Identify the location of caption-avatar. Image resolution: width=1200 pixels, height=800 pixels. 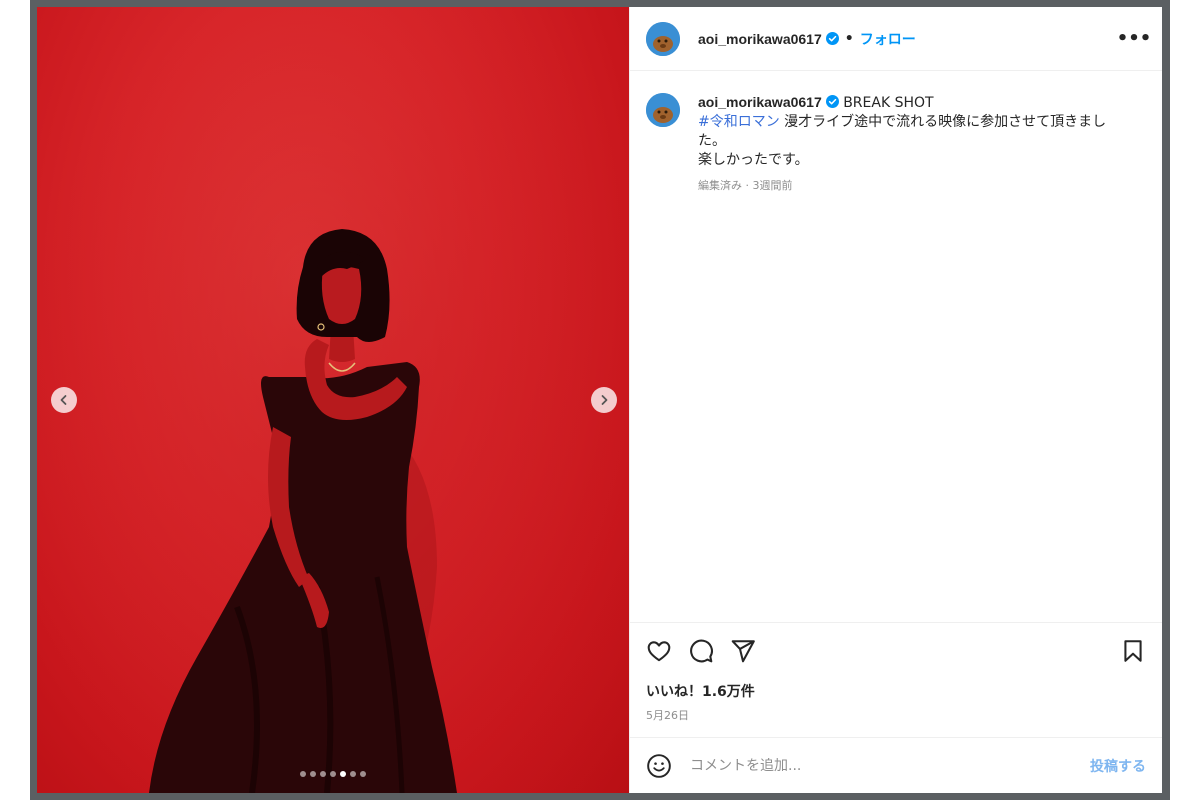
(663, 110).